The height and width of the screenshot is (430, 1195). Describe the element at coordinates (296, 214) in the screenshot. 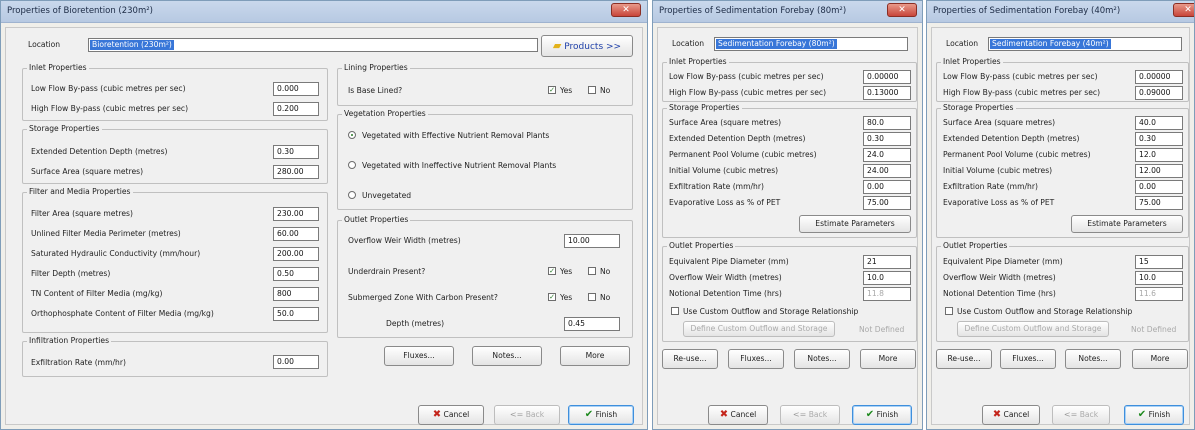

I see `filter-area-input: 230.00` at that location.